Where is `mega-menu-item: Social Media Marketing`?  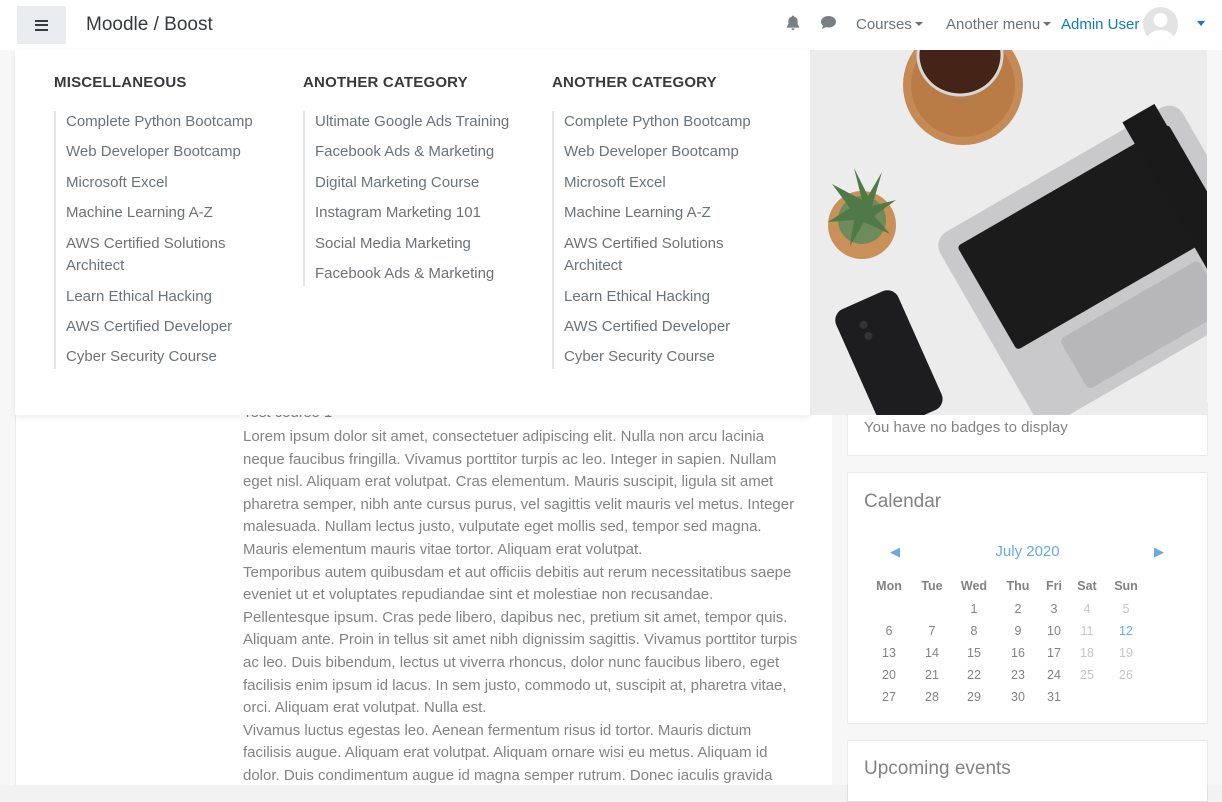 mega-menu-item: Social Media Marketing is located at coordinates (416, 248).